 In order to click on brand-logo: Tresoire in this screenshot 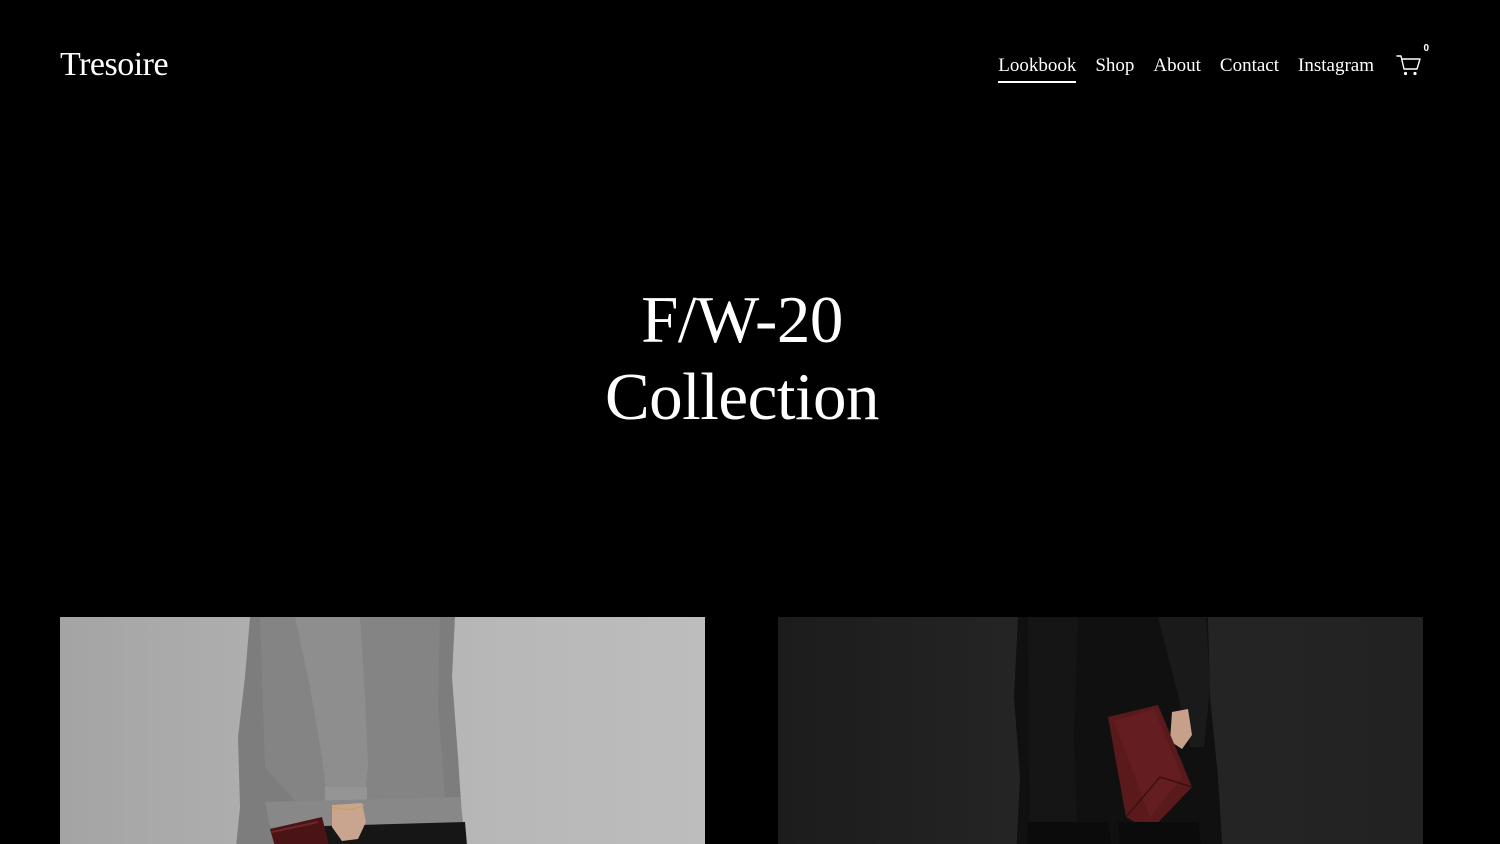, I will do `click(114, 65)`.